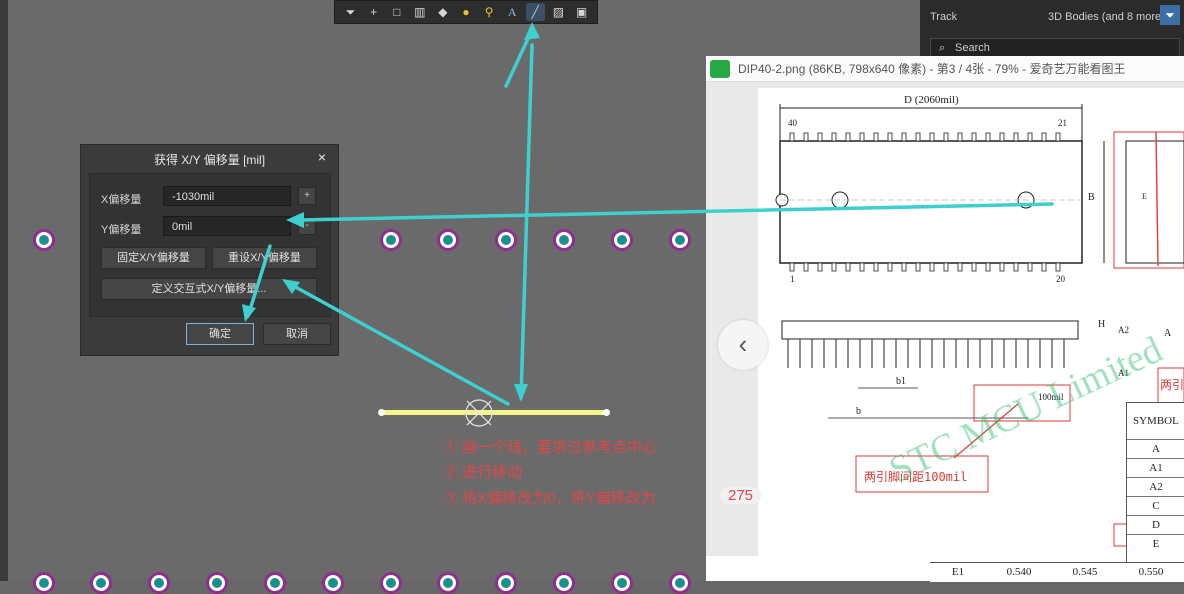  I want to click on y-offset-note-value: 275, so click(741, 495).